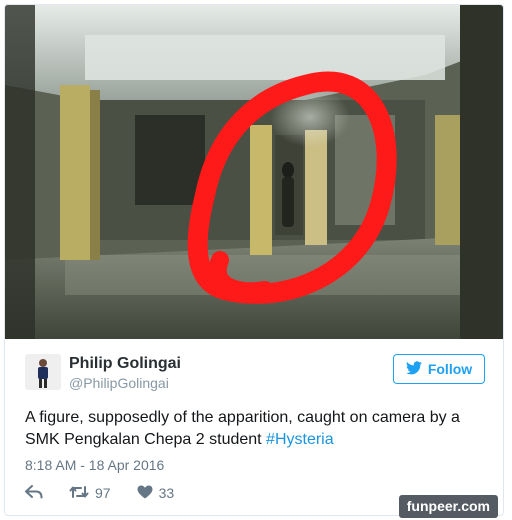 The height and width of the screenshot is (520, 512). I want to click on follow-button: Follow, so click(439, 369).